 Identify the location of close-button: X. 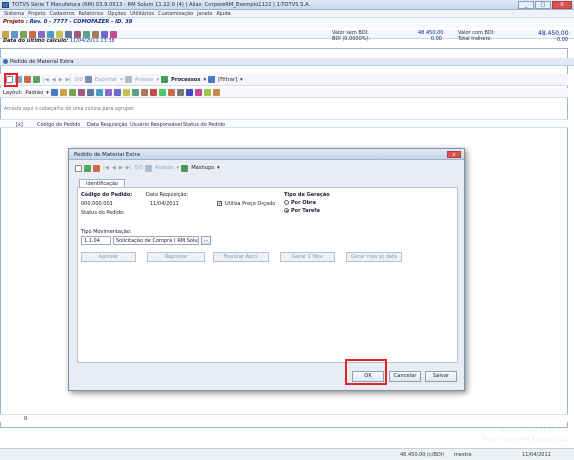
(562, 5).